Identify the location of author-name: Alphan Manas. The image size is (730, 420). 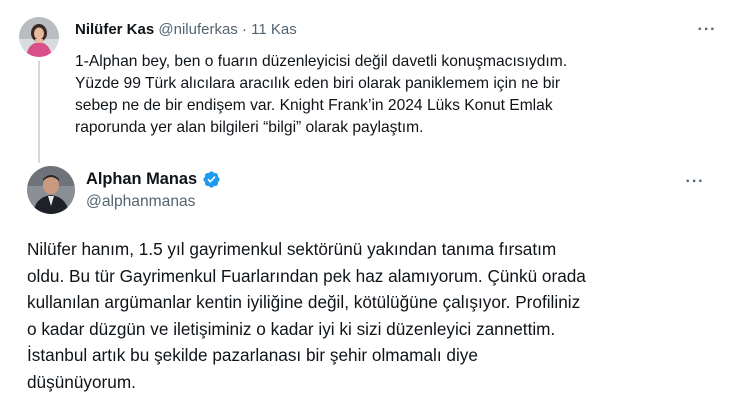
(141, 179).